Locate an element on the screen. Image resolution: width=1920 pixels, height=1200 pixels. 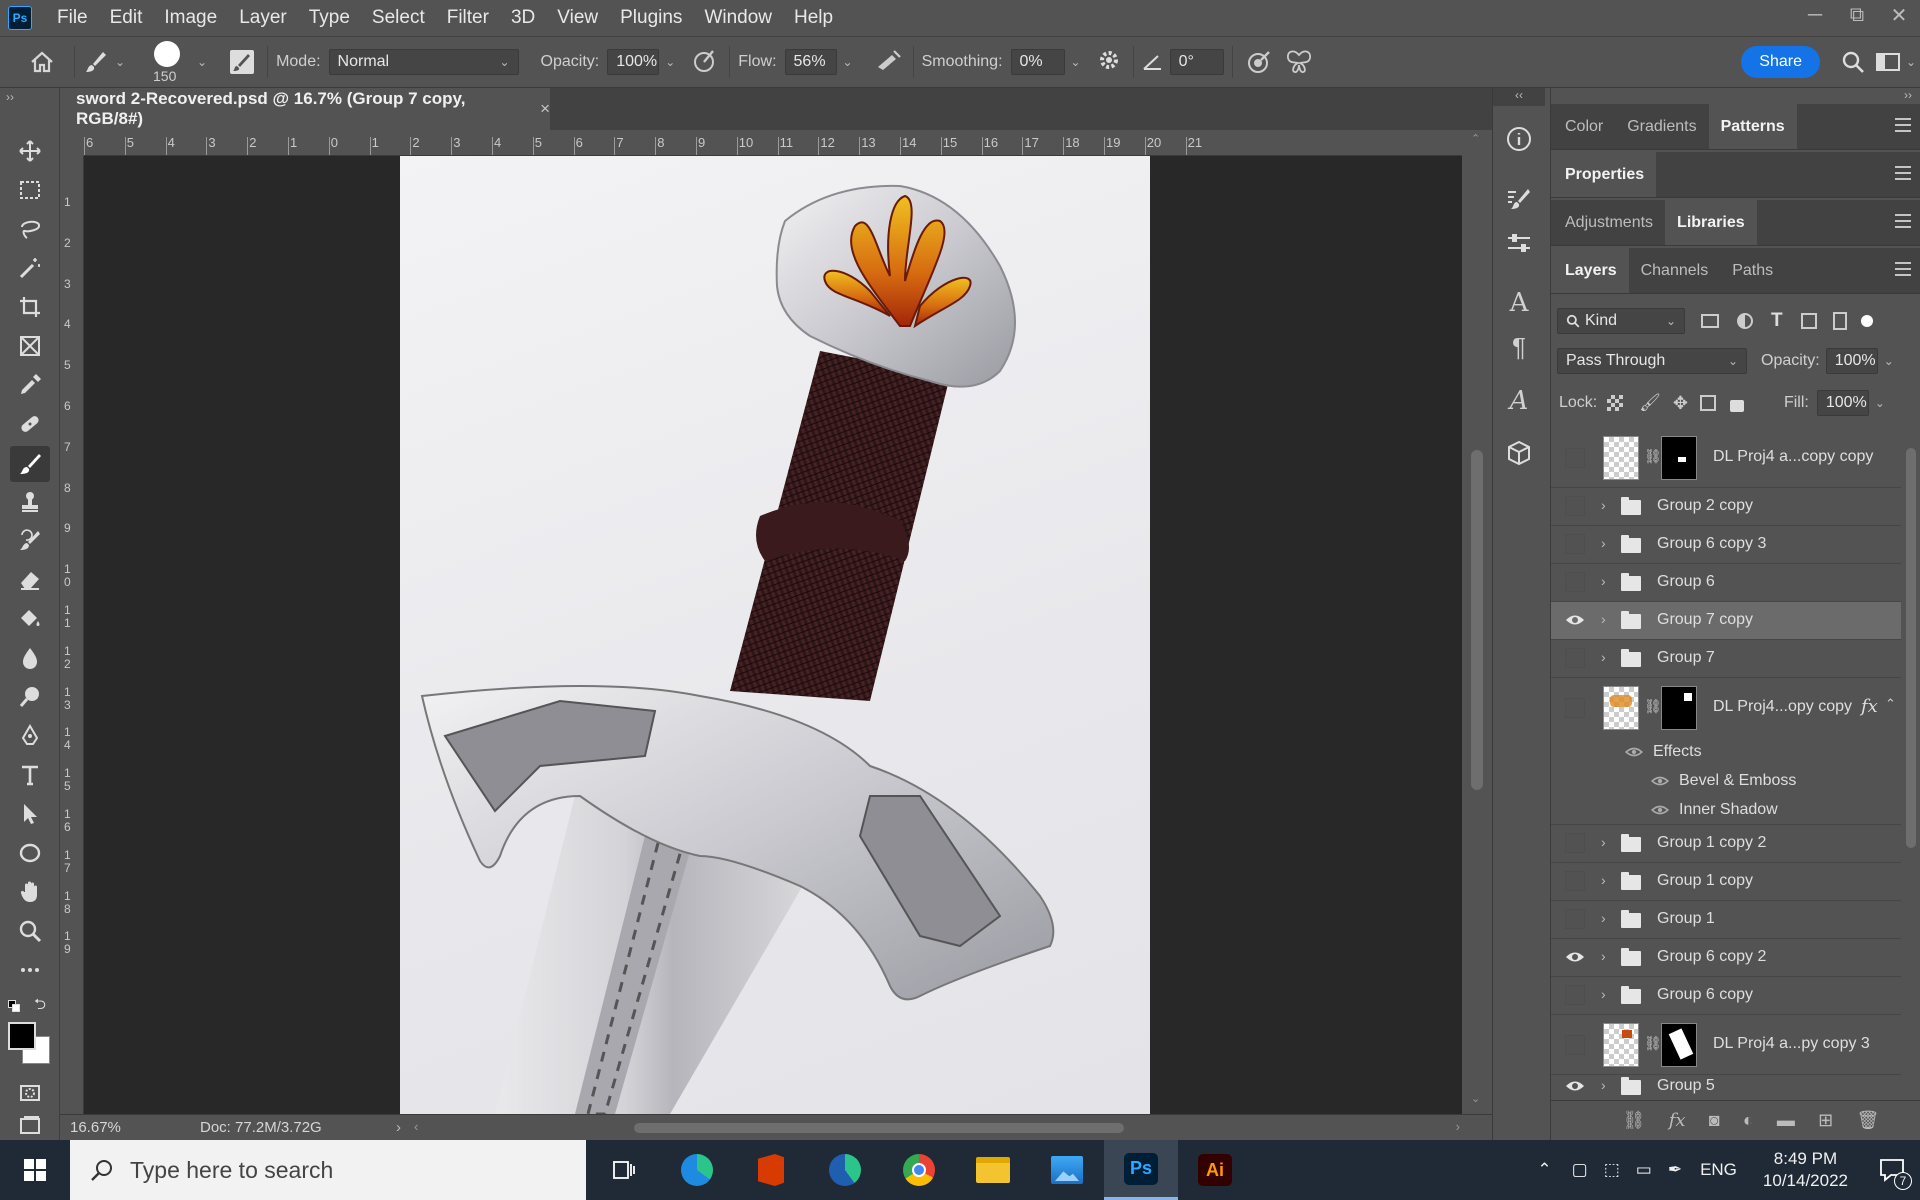
brush-size-picker: 150 is located at coordinates (167, 62).